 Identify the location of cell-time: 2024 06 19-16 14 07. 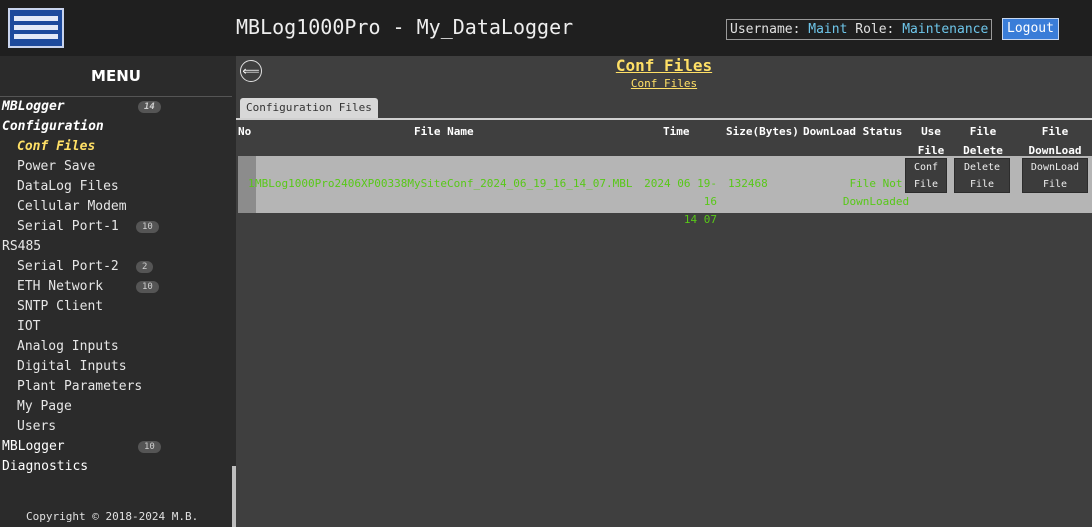
(675, 202).